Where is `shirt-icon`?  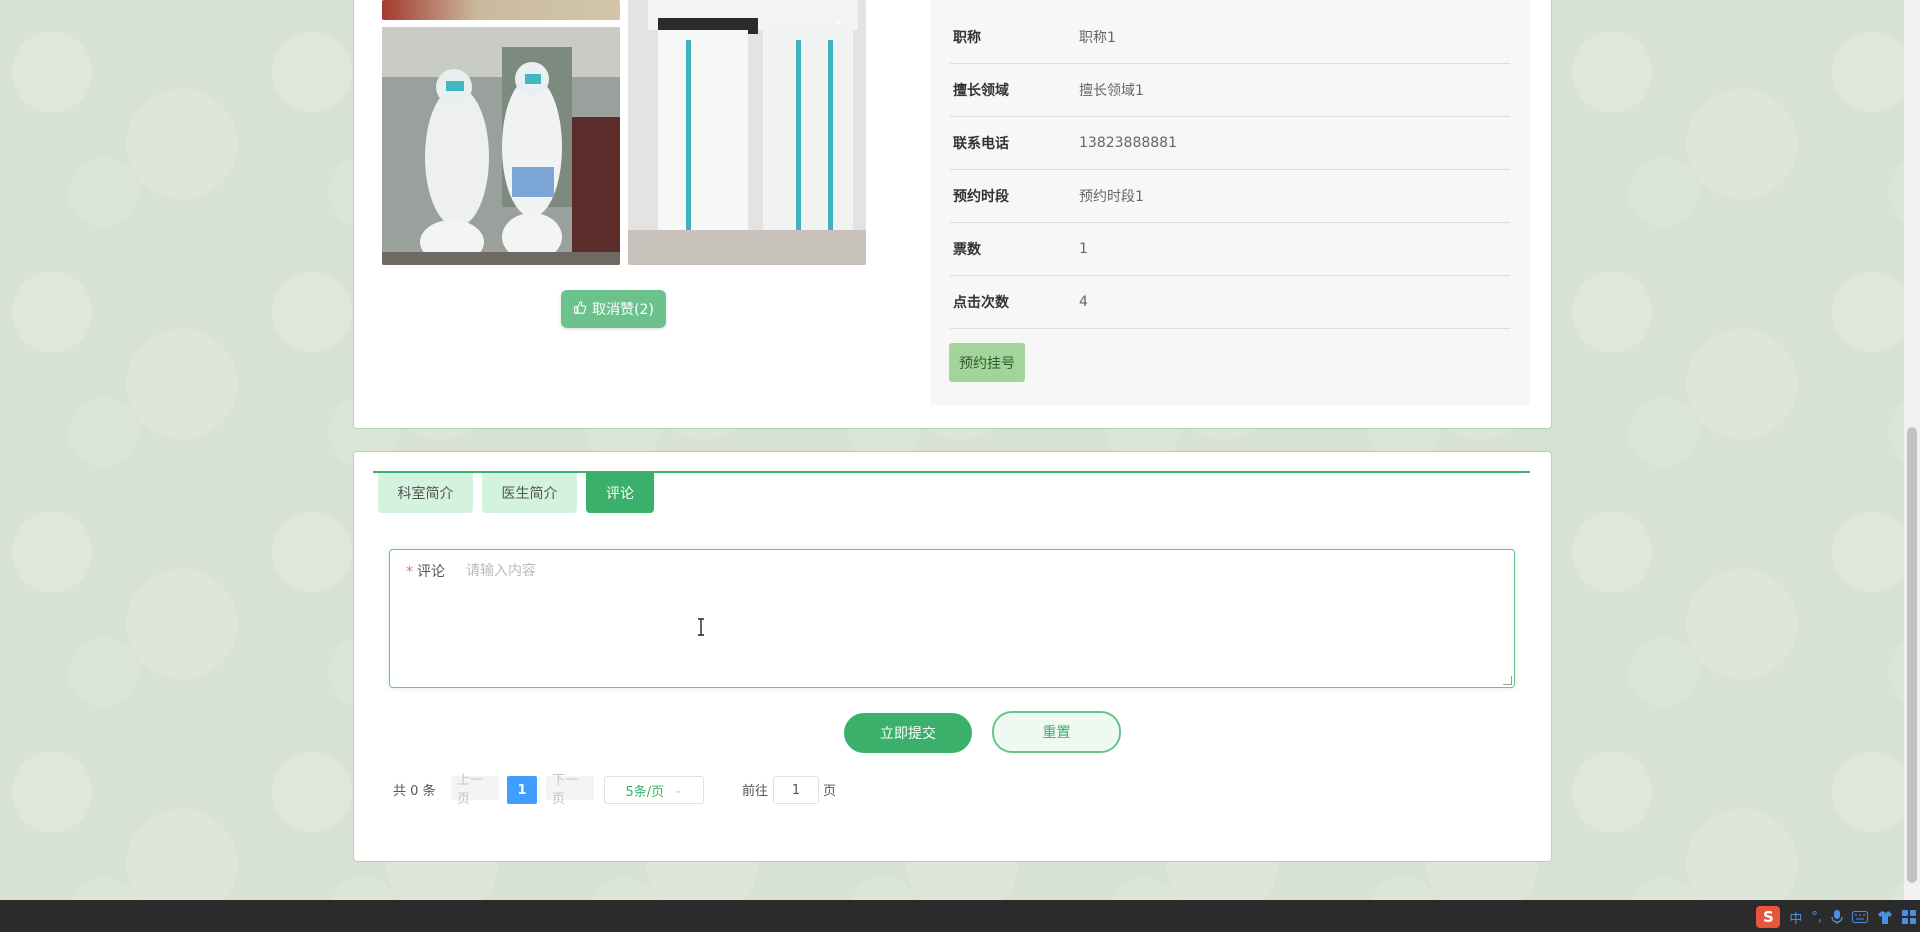 shirt-icon is located at coordinates (1885, 917).